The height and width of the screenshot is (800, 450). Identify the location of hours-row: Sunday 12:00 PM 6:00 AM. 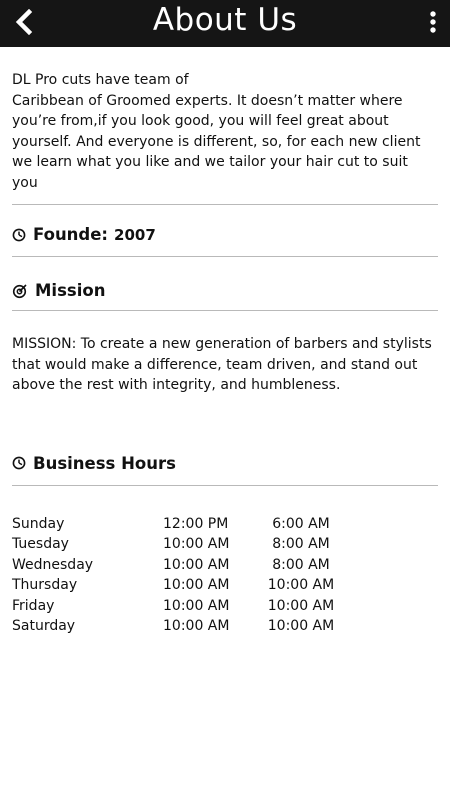
(225, 524).